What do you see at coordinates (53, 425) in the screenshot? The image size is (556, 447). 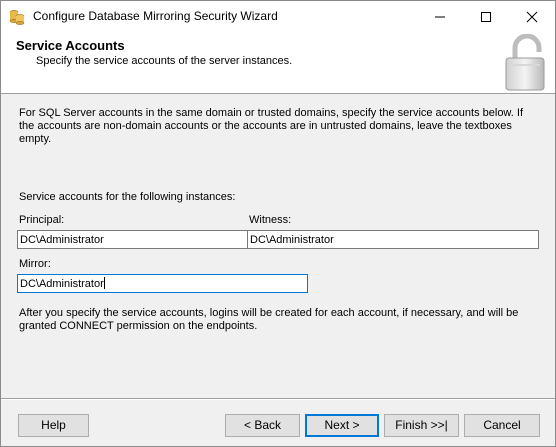 I see `help-button: Help` at bounding box center [53, 425].